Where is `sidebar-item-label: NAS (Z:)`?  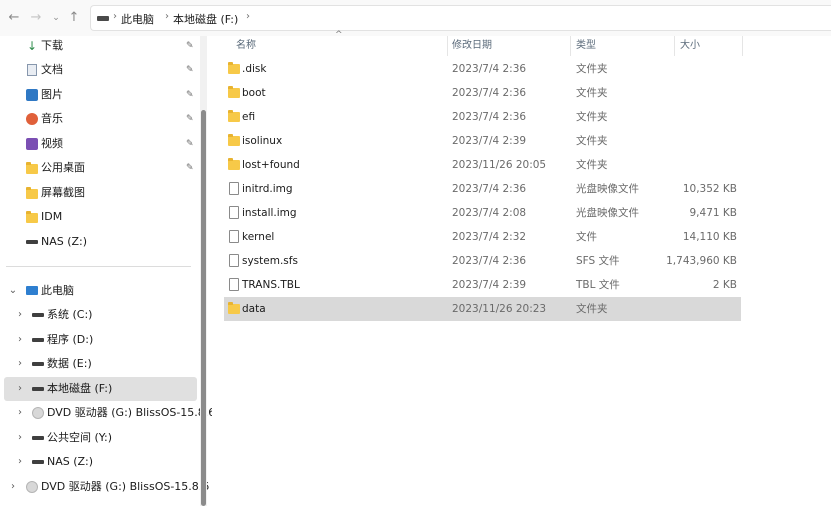
sidebar-item-label: NAS (Z:) is located at coordinates (64, 241).